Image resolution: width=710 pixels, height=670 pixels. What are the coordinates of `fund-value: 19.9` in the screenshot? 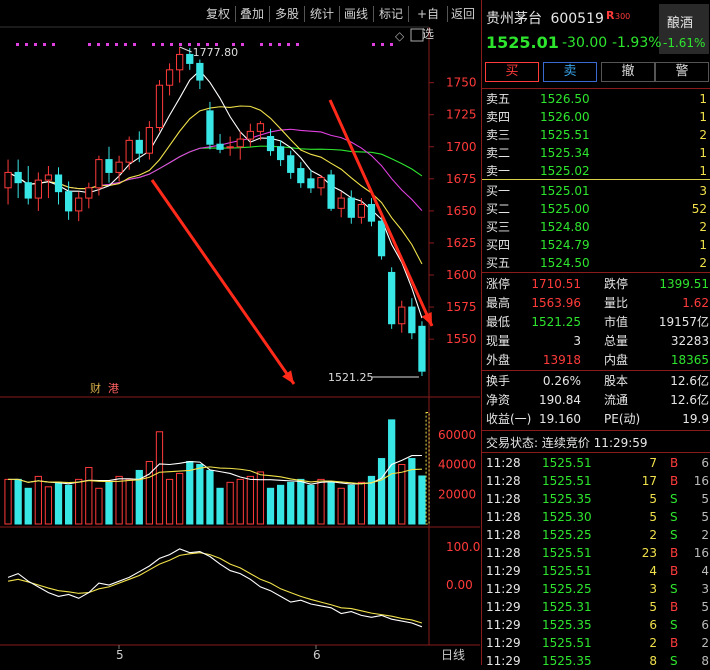 It's located at (695, 419).